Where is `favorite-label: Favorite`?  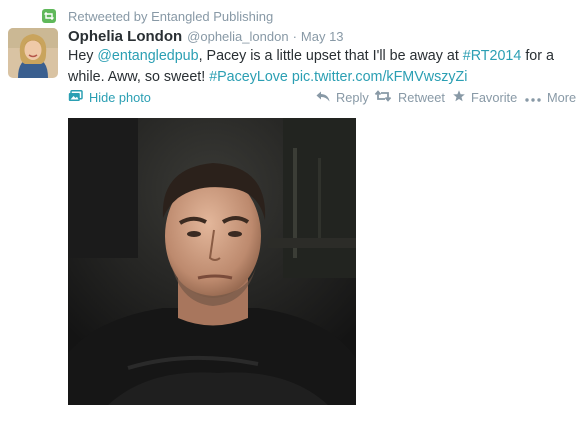
favorite-label: Favorite is located at coordinates (494, 97).